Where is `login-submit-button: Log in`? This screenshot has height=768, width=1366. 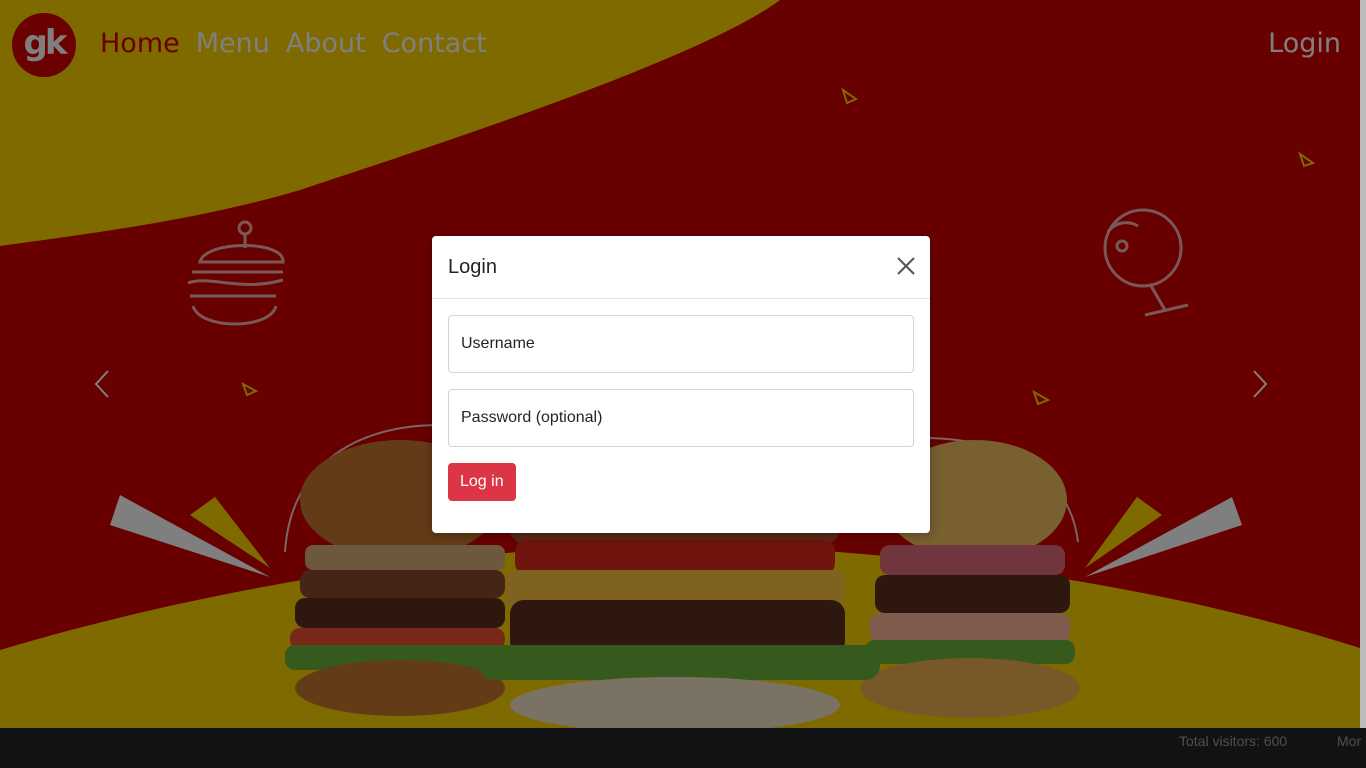
login-submit-button: Log in is located at coordinates (482, 482).